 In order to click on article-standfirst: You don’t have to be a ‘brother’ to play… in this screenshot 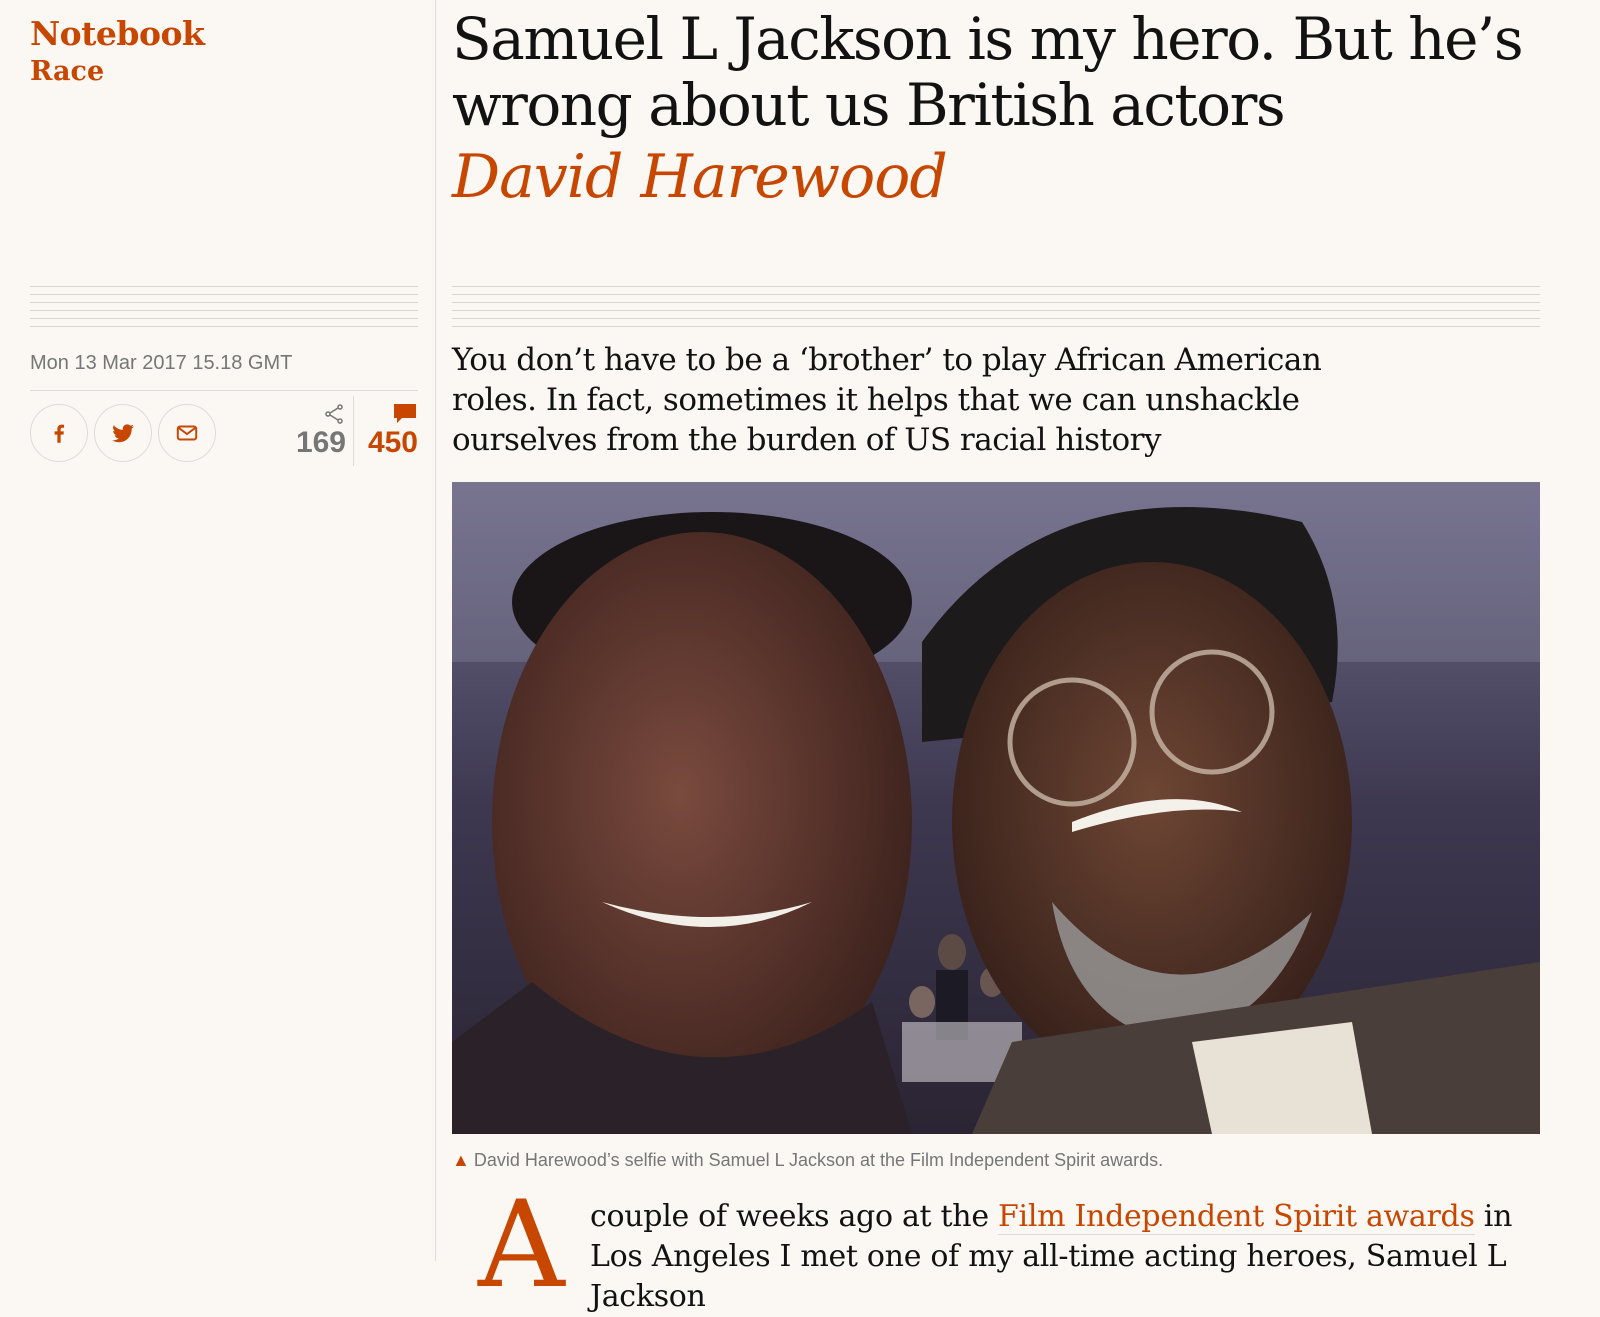, I will do `click(887, 400)`.